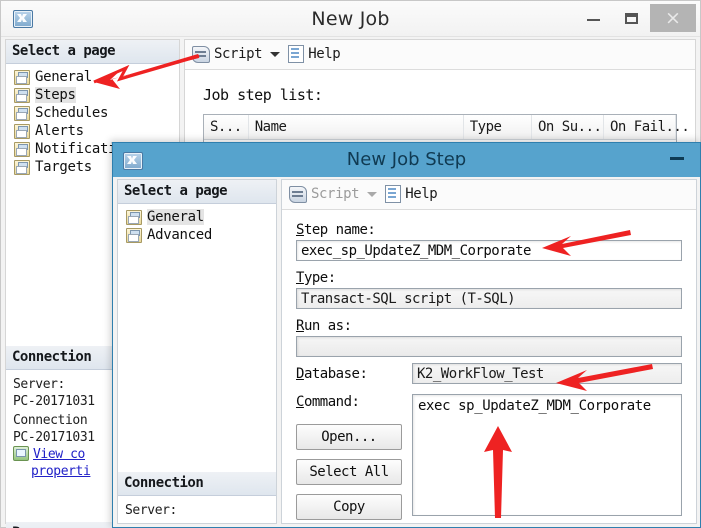 This screenshot has height=528, width=701. Describe the element at coordinates (263, 95) in the screenshot. I see `job-step-list-label: Job step list:` at that location.